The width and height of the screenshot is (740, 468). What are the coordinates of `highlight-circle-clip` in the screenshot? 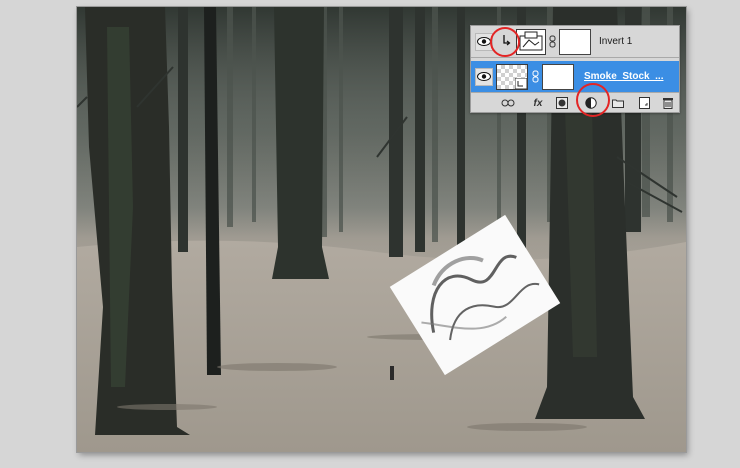 It's located at (505, 42).